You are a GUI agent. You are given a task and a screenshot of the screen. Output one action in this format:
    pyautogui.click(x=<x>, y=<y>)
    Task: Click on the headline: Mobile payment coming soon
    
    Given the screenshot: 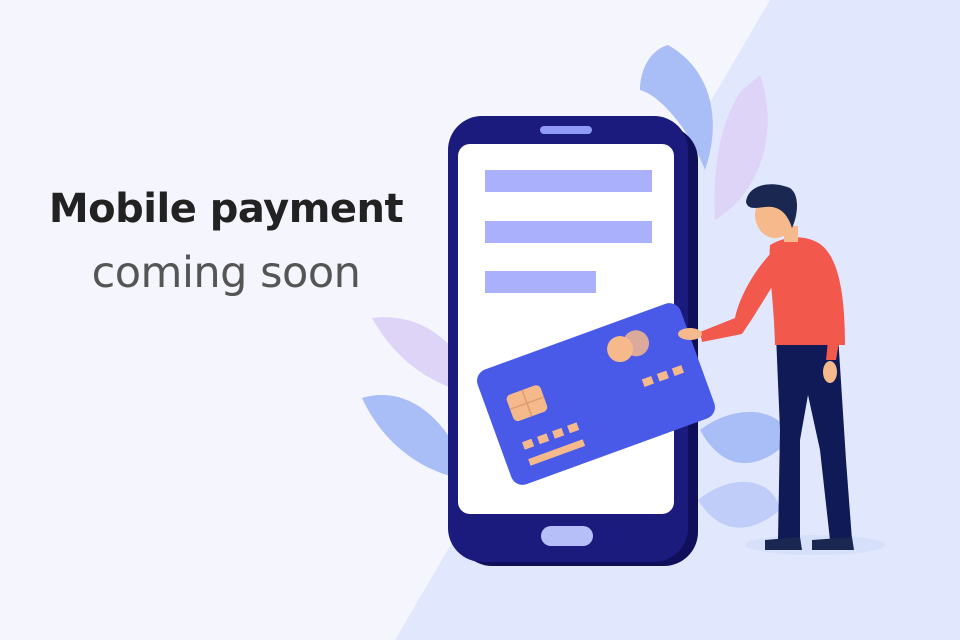 What is the action you would take?
    pyautogui.click(x=226, y=242)
    